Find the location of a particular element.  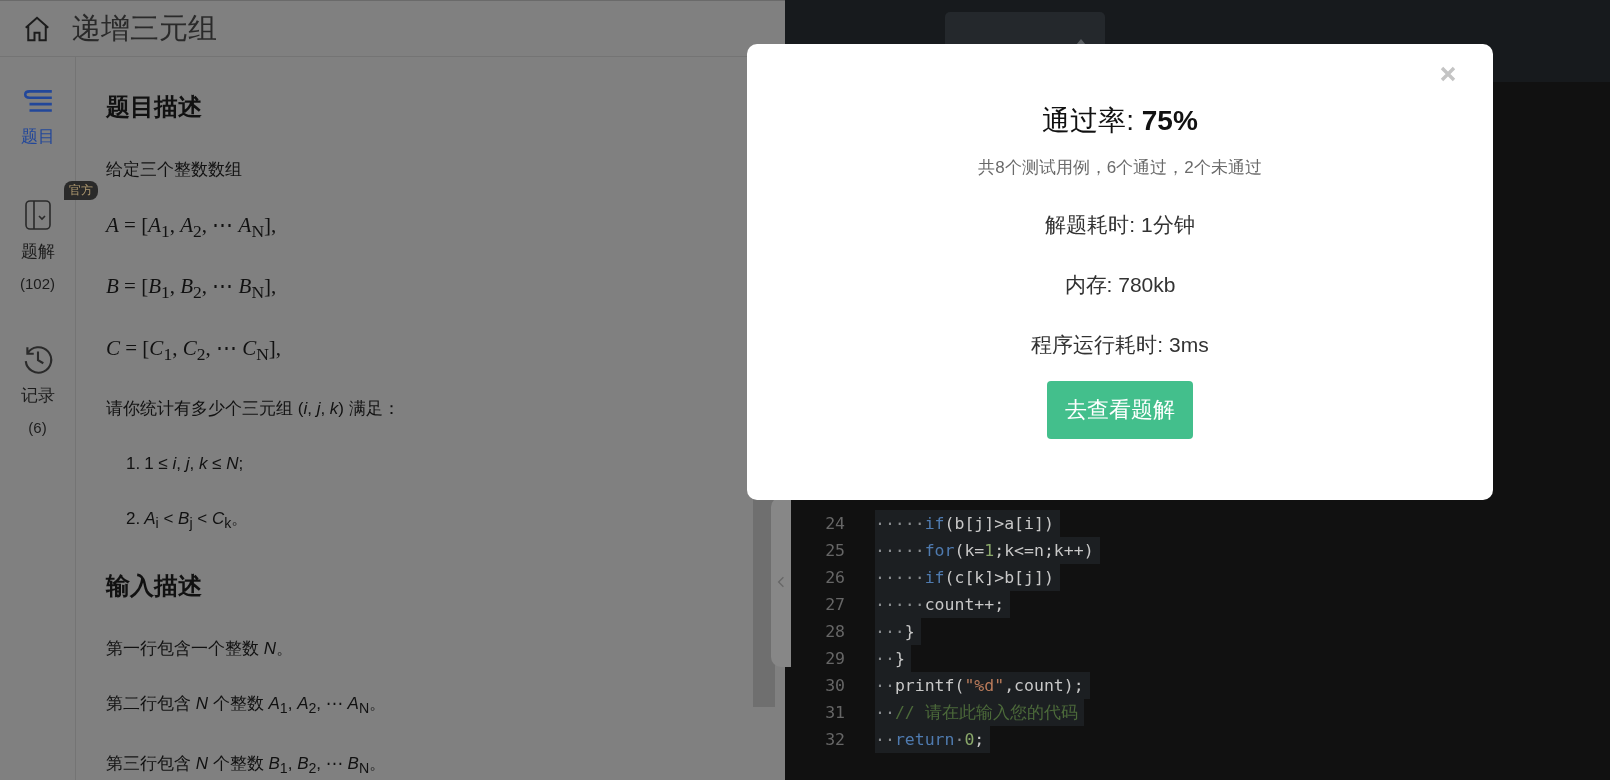

sidebar-tab: 题目 is located at coordinates (37, 118).